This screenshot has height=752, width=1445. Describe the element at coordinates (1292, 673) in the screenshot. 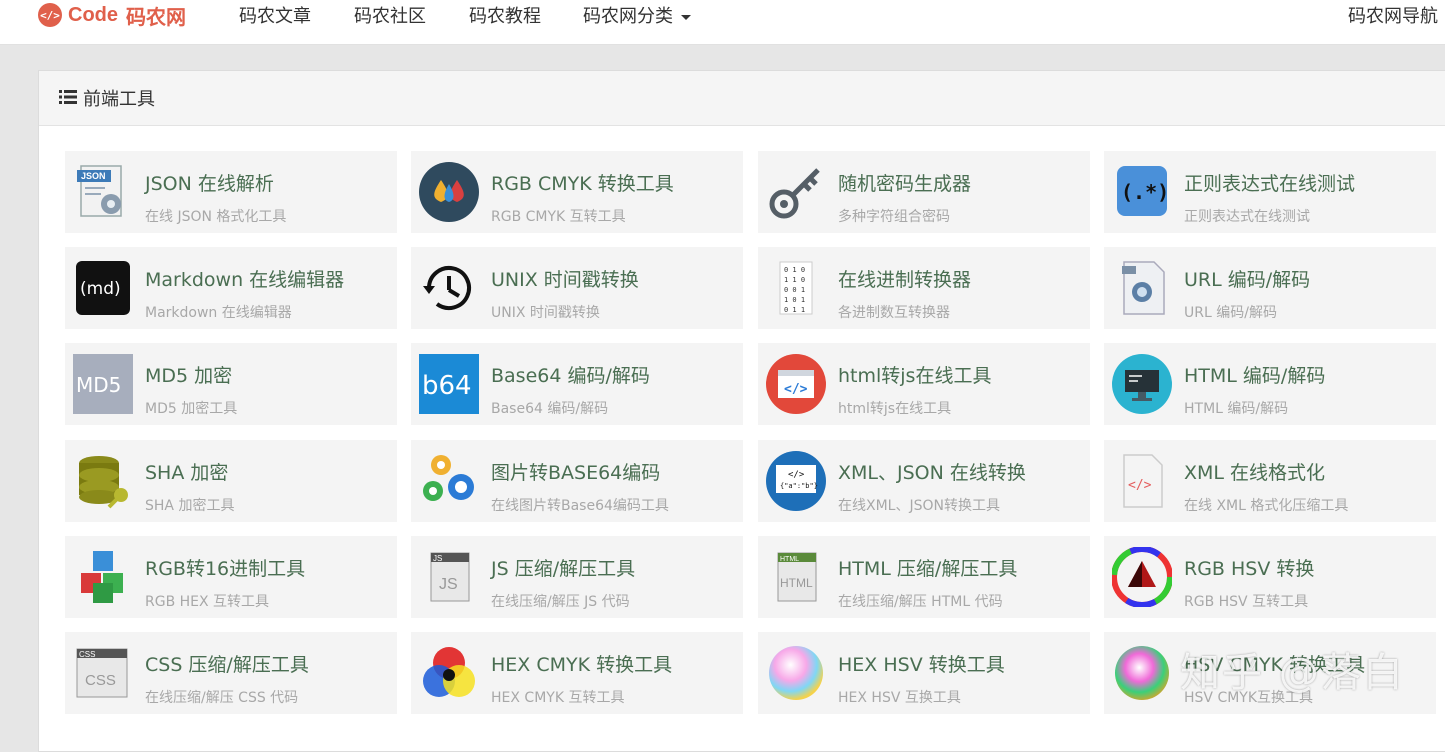

I see `watermark: 知乎 @落白` at that location.